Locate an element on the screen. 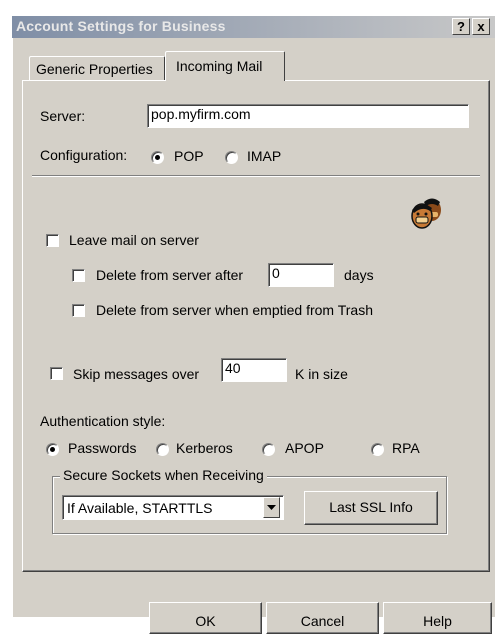 This screenshot has height=639, width=495. auth-style-label: Authentication style: is located at coordinates (103, 421).